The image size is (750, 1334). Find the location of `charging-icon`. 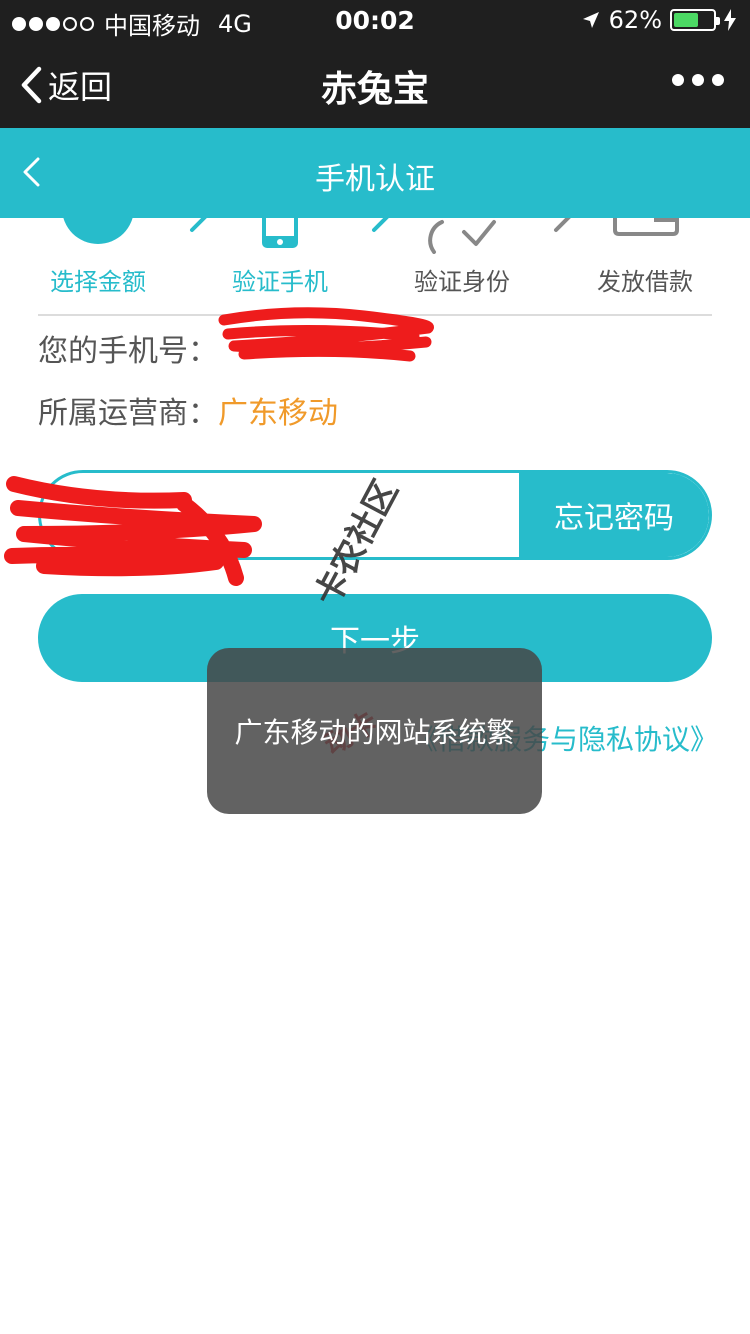

charging-icon is located at coordinates (730, 20).